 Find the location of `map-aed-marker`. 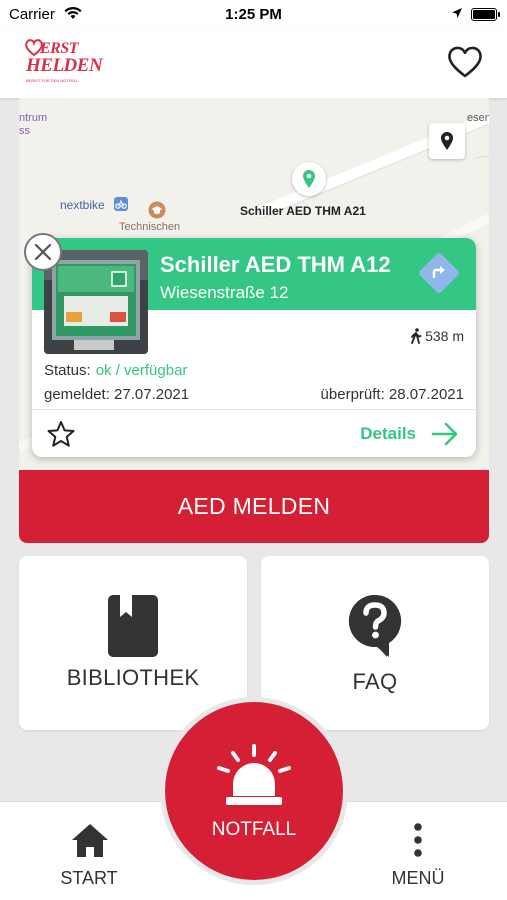

map-aed-marker is located at coordinates (309, 179).